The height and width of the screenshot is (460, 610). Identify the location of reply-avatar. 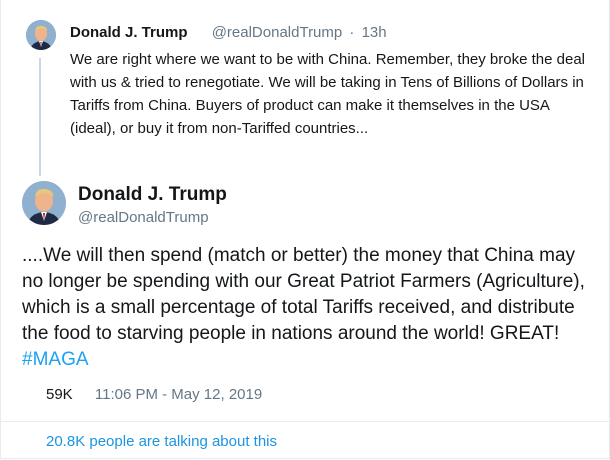
(41, 35).